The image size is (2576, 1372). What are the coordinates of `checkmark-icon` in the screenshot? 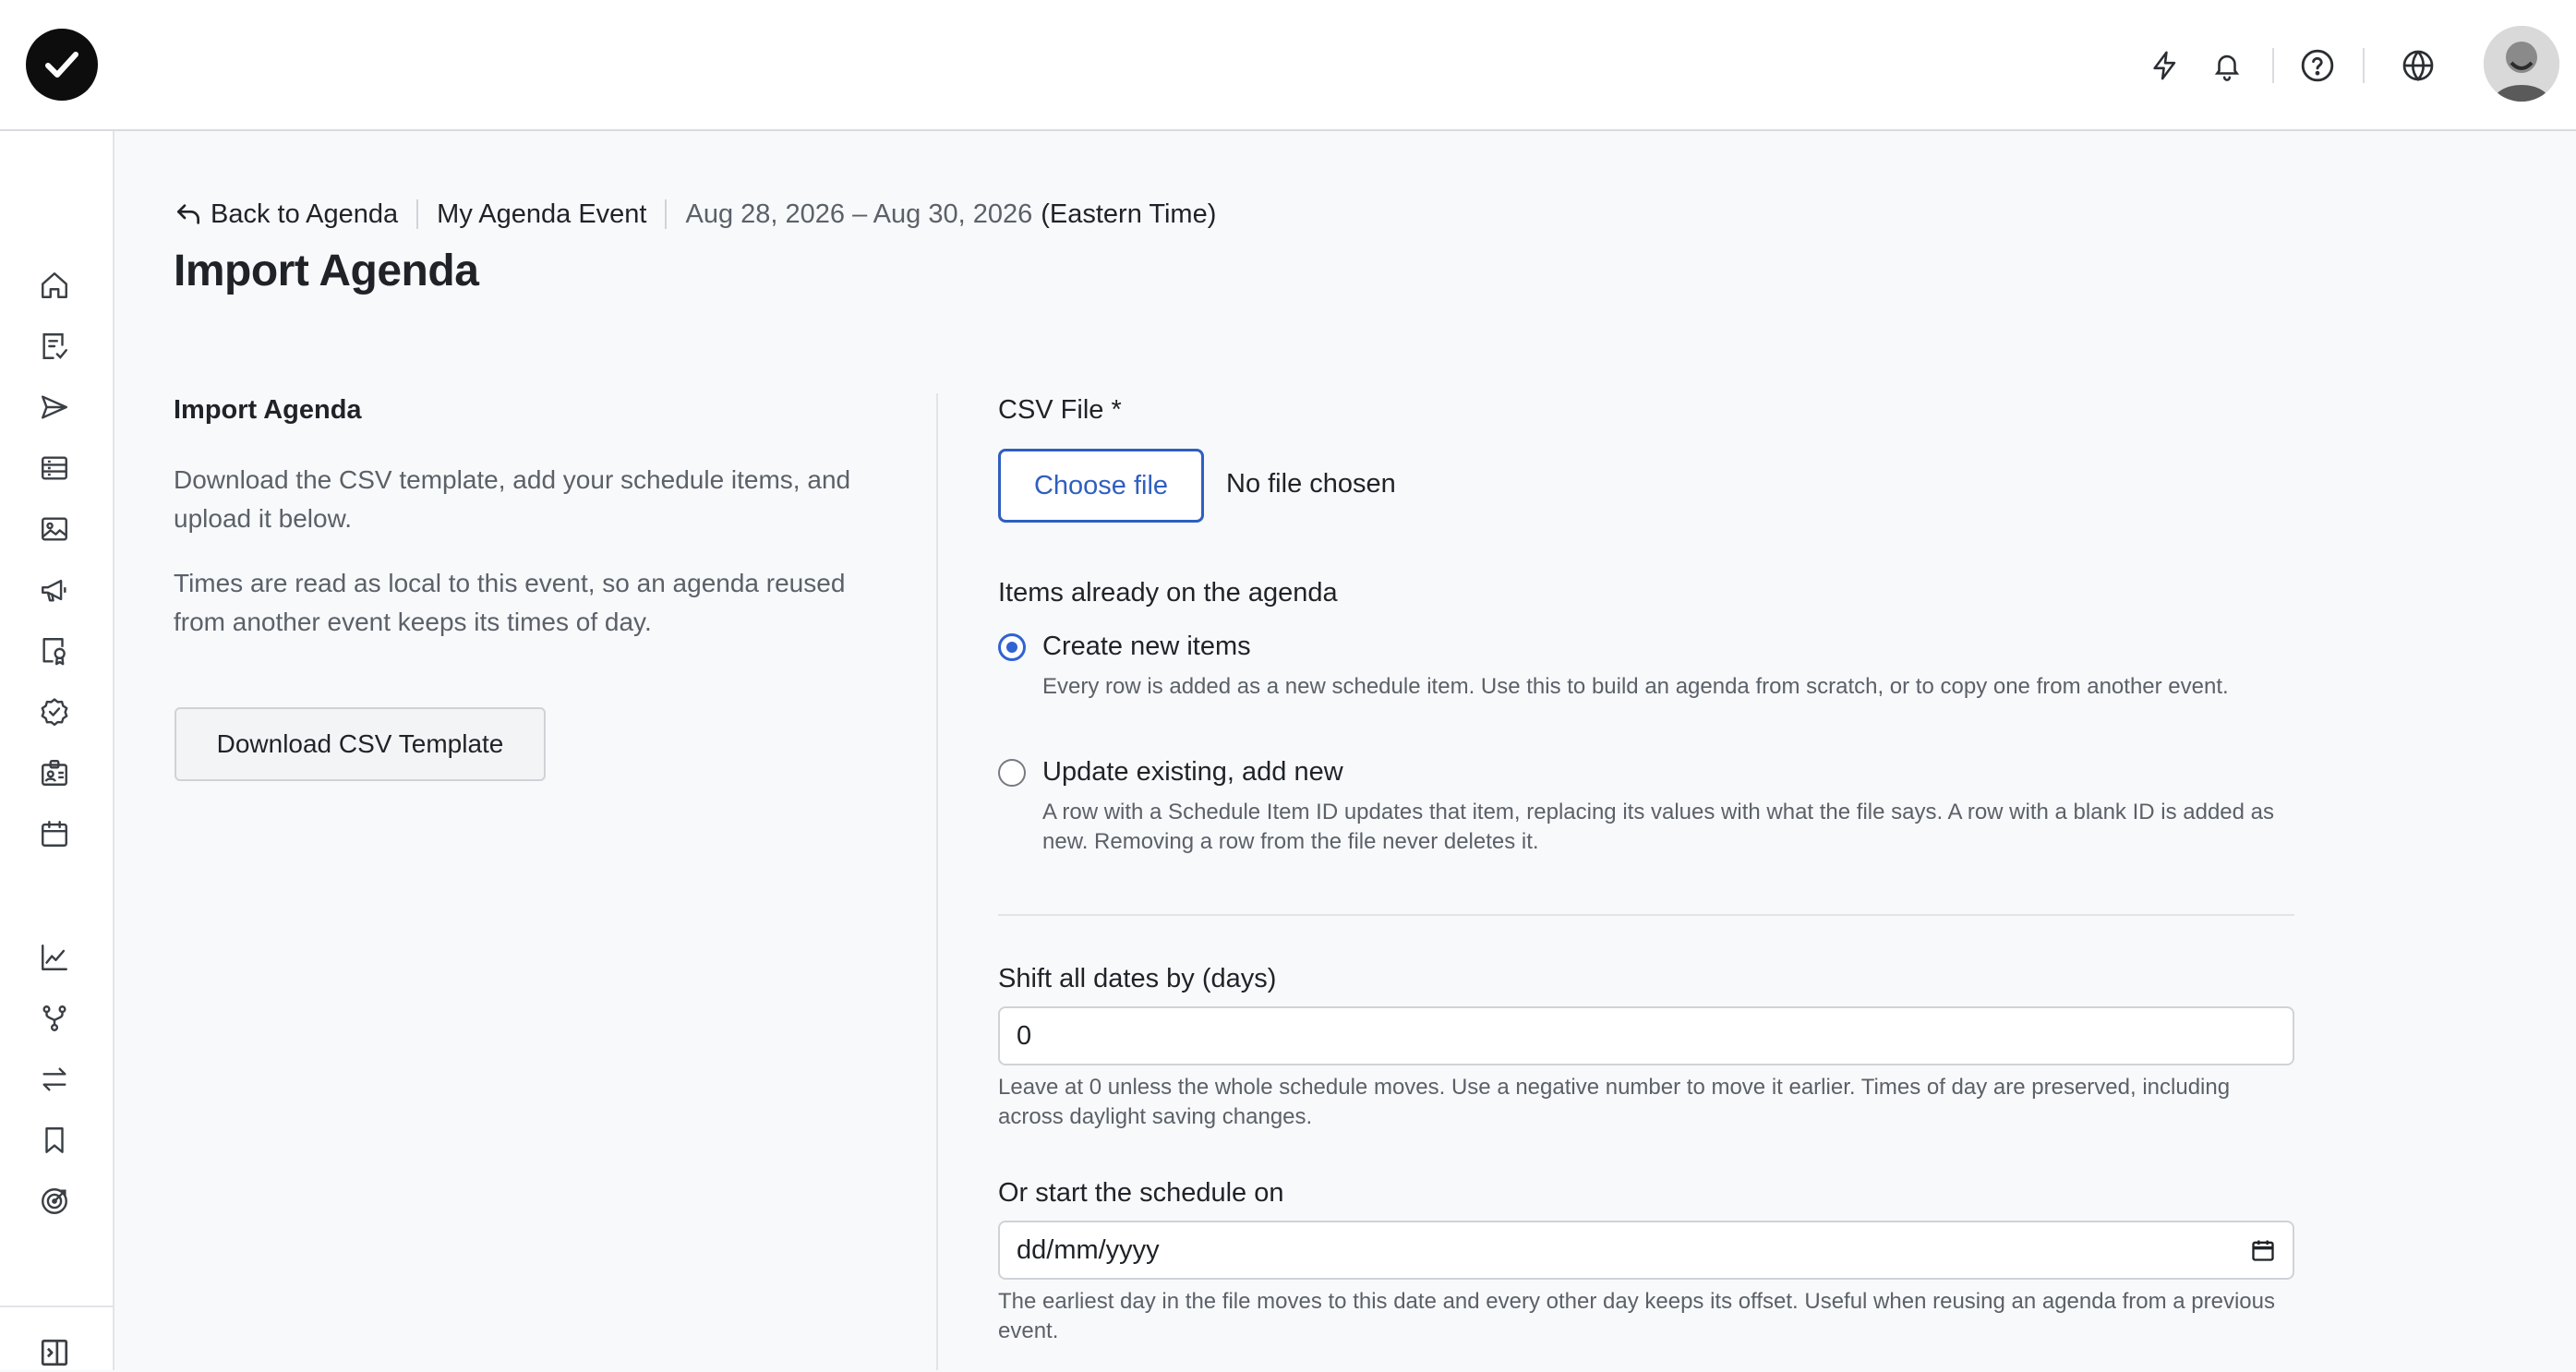 It's located at (61, 65).